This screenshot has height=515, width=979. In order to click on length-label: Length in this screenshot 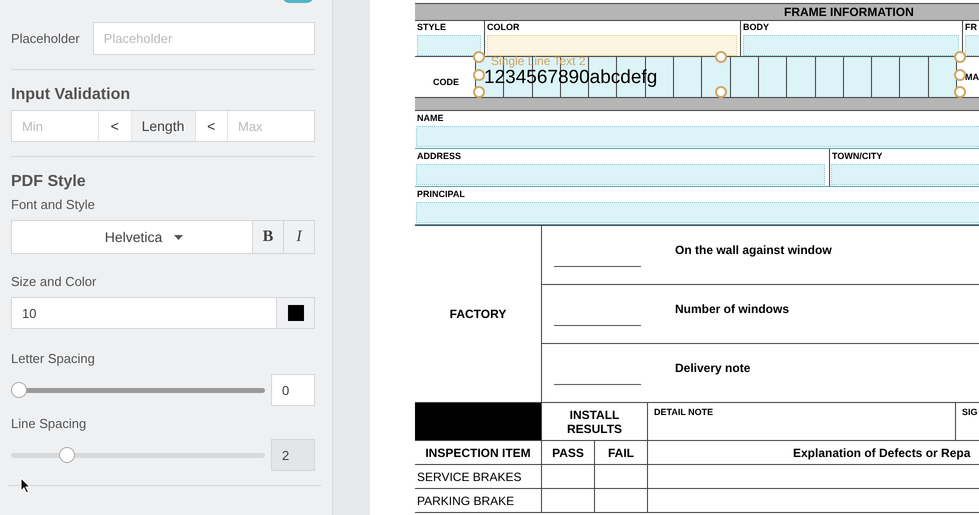, I will do `click(163, 126)`.